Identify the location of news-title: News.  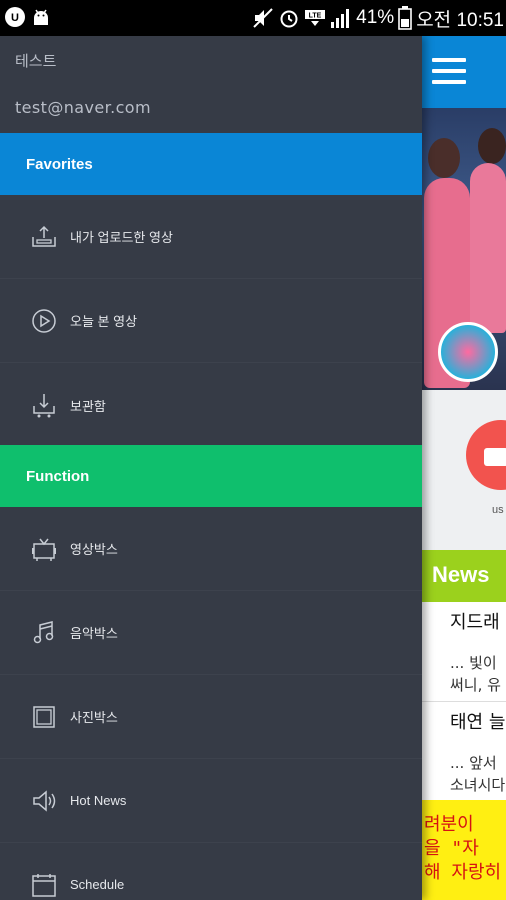
(461, 574).